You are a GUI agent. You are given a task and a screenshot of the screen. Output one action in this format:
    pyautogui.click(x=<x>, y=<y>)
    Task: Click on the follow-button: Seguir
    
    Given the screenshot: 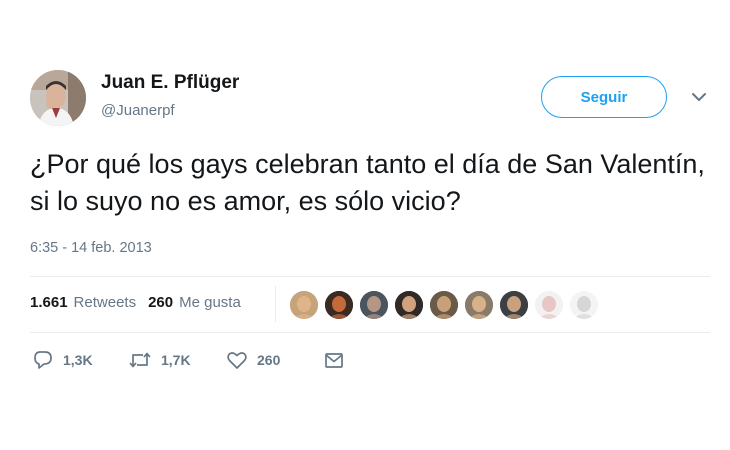 What is the action you would take?
    pyautogui.click(x=604, y=97)
    